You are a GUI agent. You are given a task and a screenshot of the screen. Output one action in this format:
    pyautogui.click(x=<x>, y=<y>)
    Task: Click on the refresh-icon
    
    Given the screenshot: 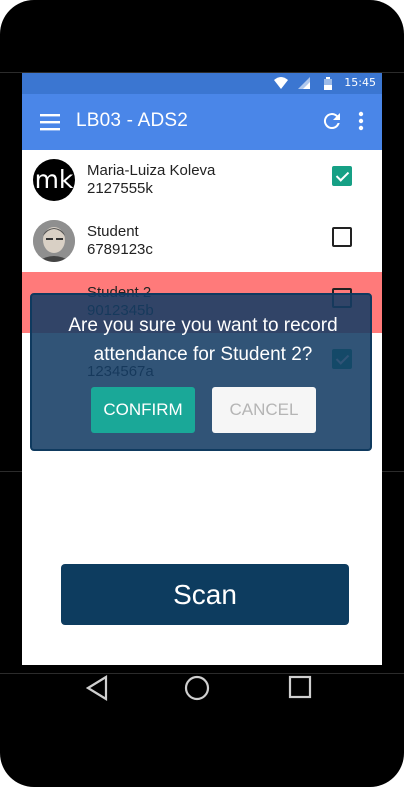 What is the action you would take?
    pyautogui.click(x=332, y=121)
    